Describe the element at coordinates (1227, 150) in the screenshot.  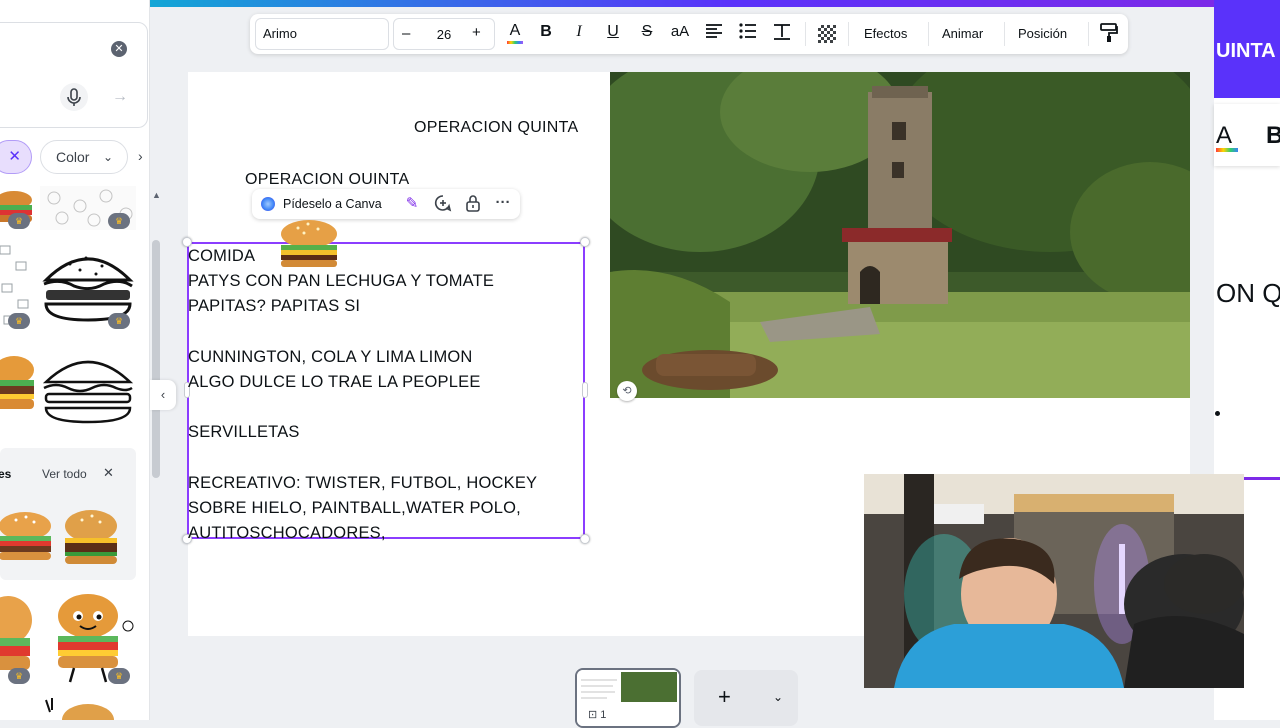
I see `preview-color-bar` at that location.